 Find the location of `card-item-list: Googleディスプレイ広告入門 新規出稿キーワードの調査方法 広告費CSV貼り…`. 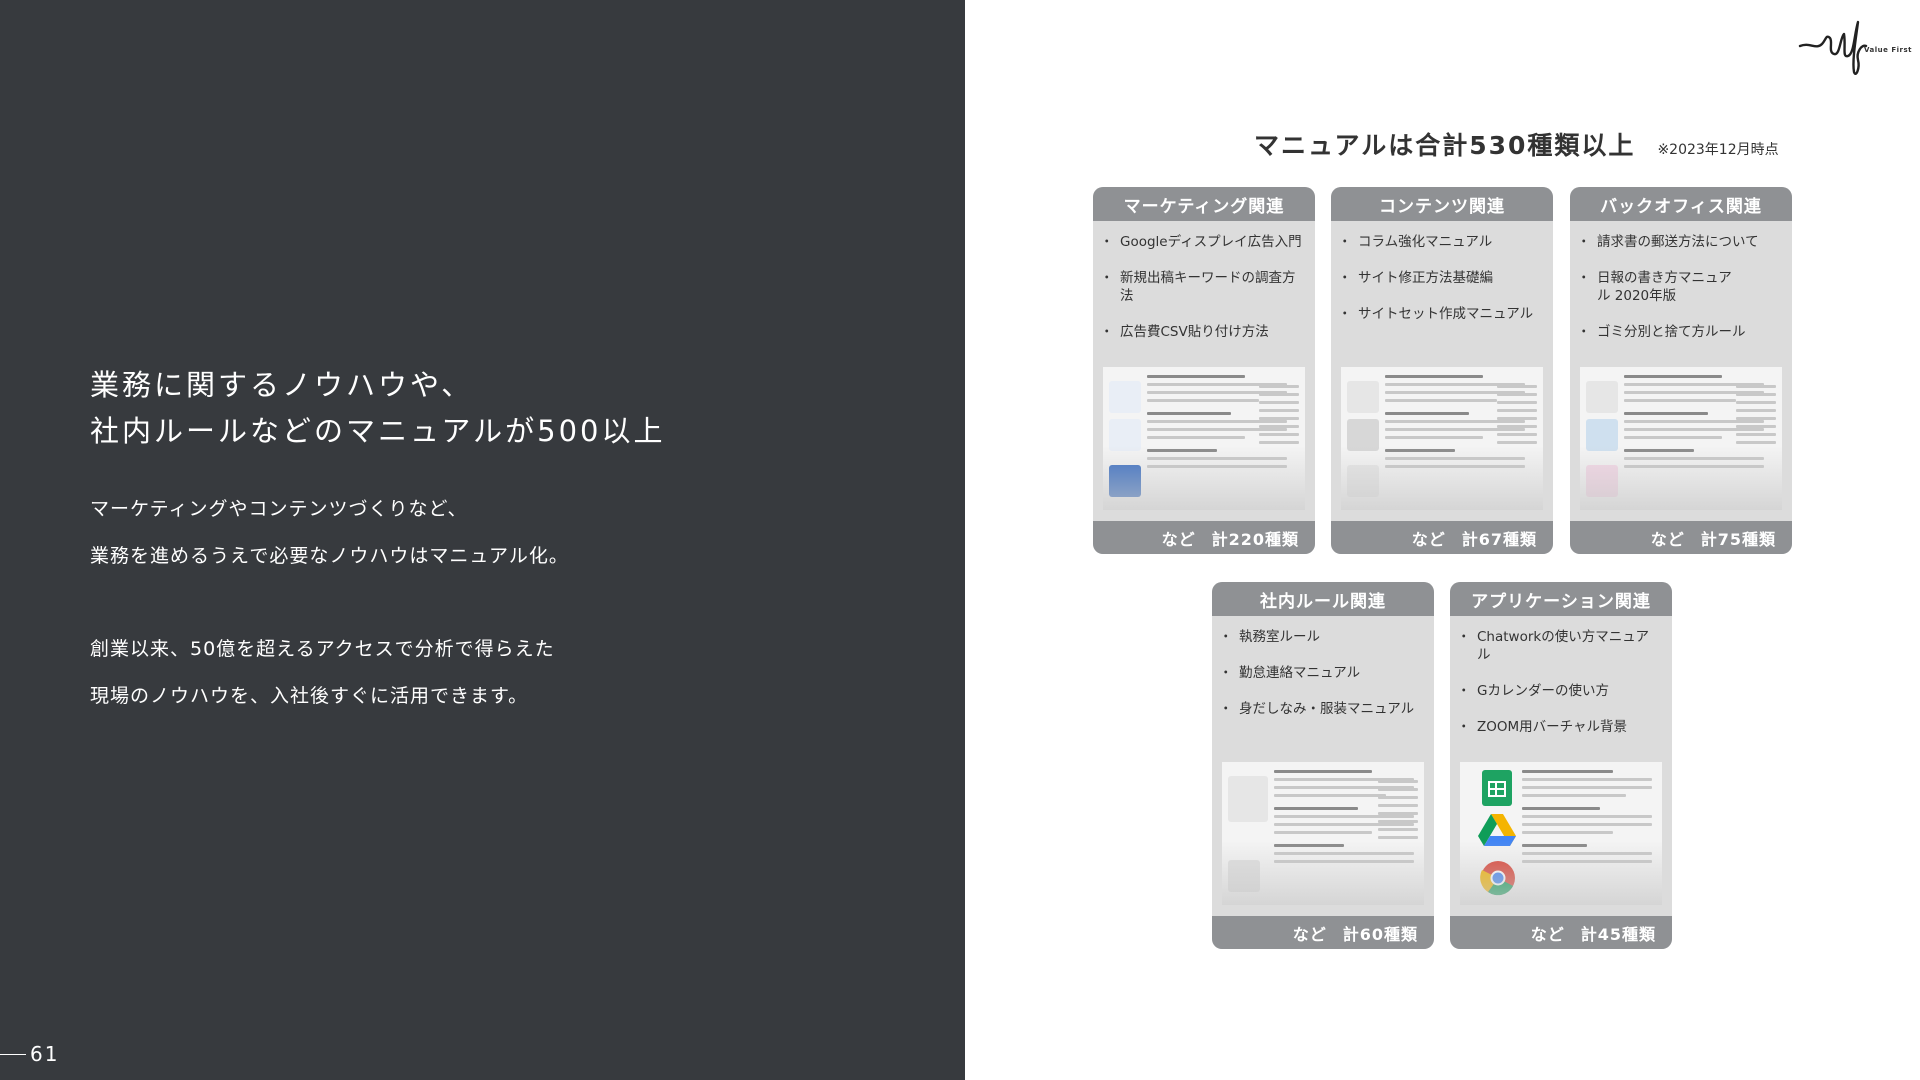

card-item-list: Googleディスプレイ広告入門 新規出稿キーワードの調査方法 広告費CSV貼り… is located at coordinates (1204, 281).